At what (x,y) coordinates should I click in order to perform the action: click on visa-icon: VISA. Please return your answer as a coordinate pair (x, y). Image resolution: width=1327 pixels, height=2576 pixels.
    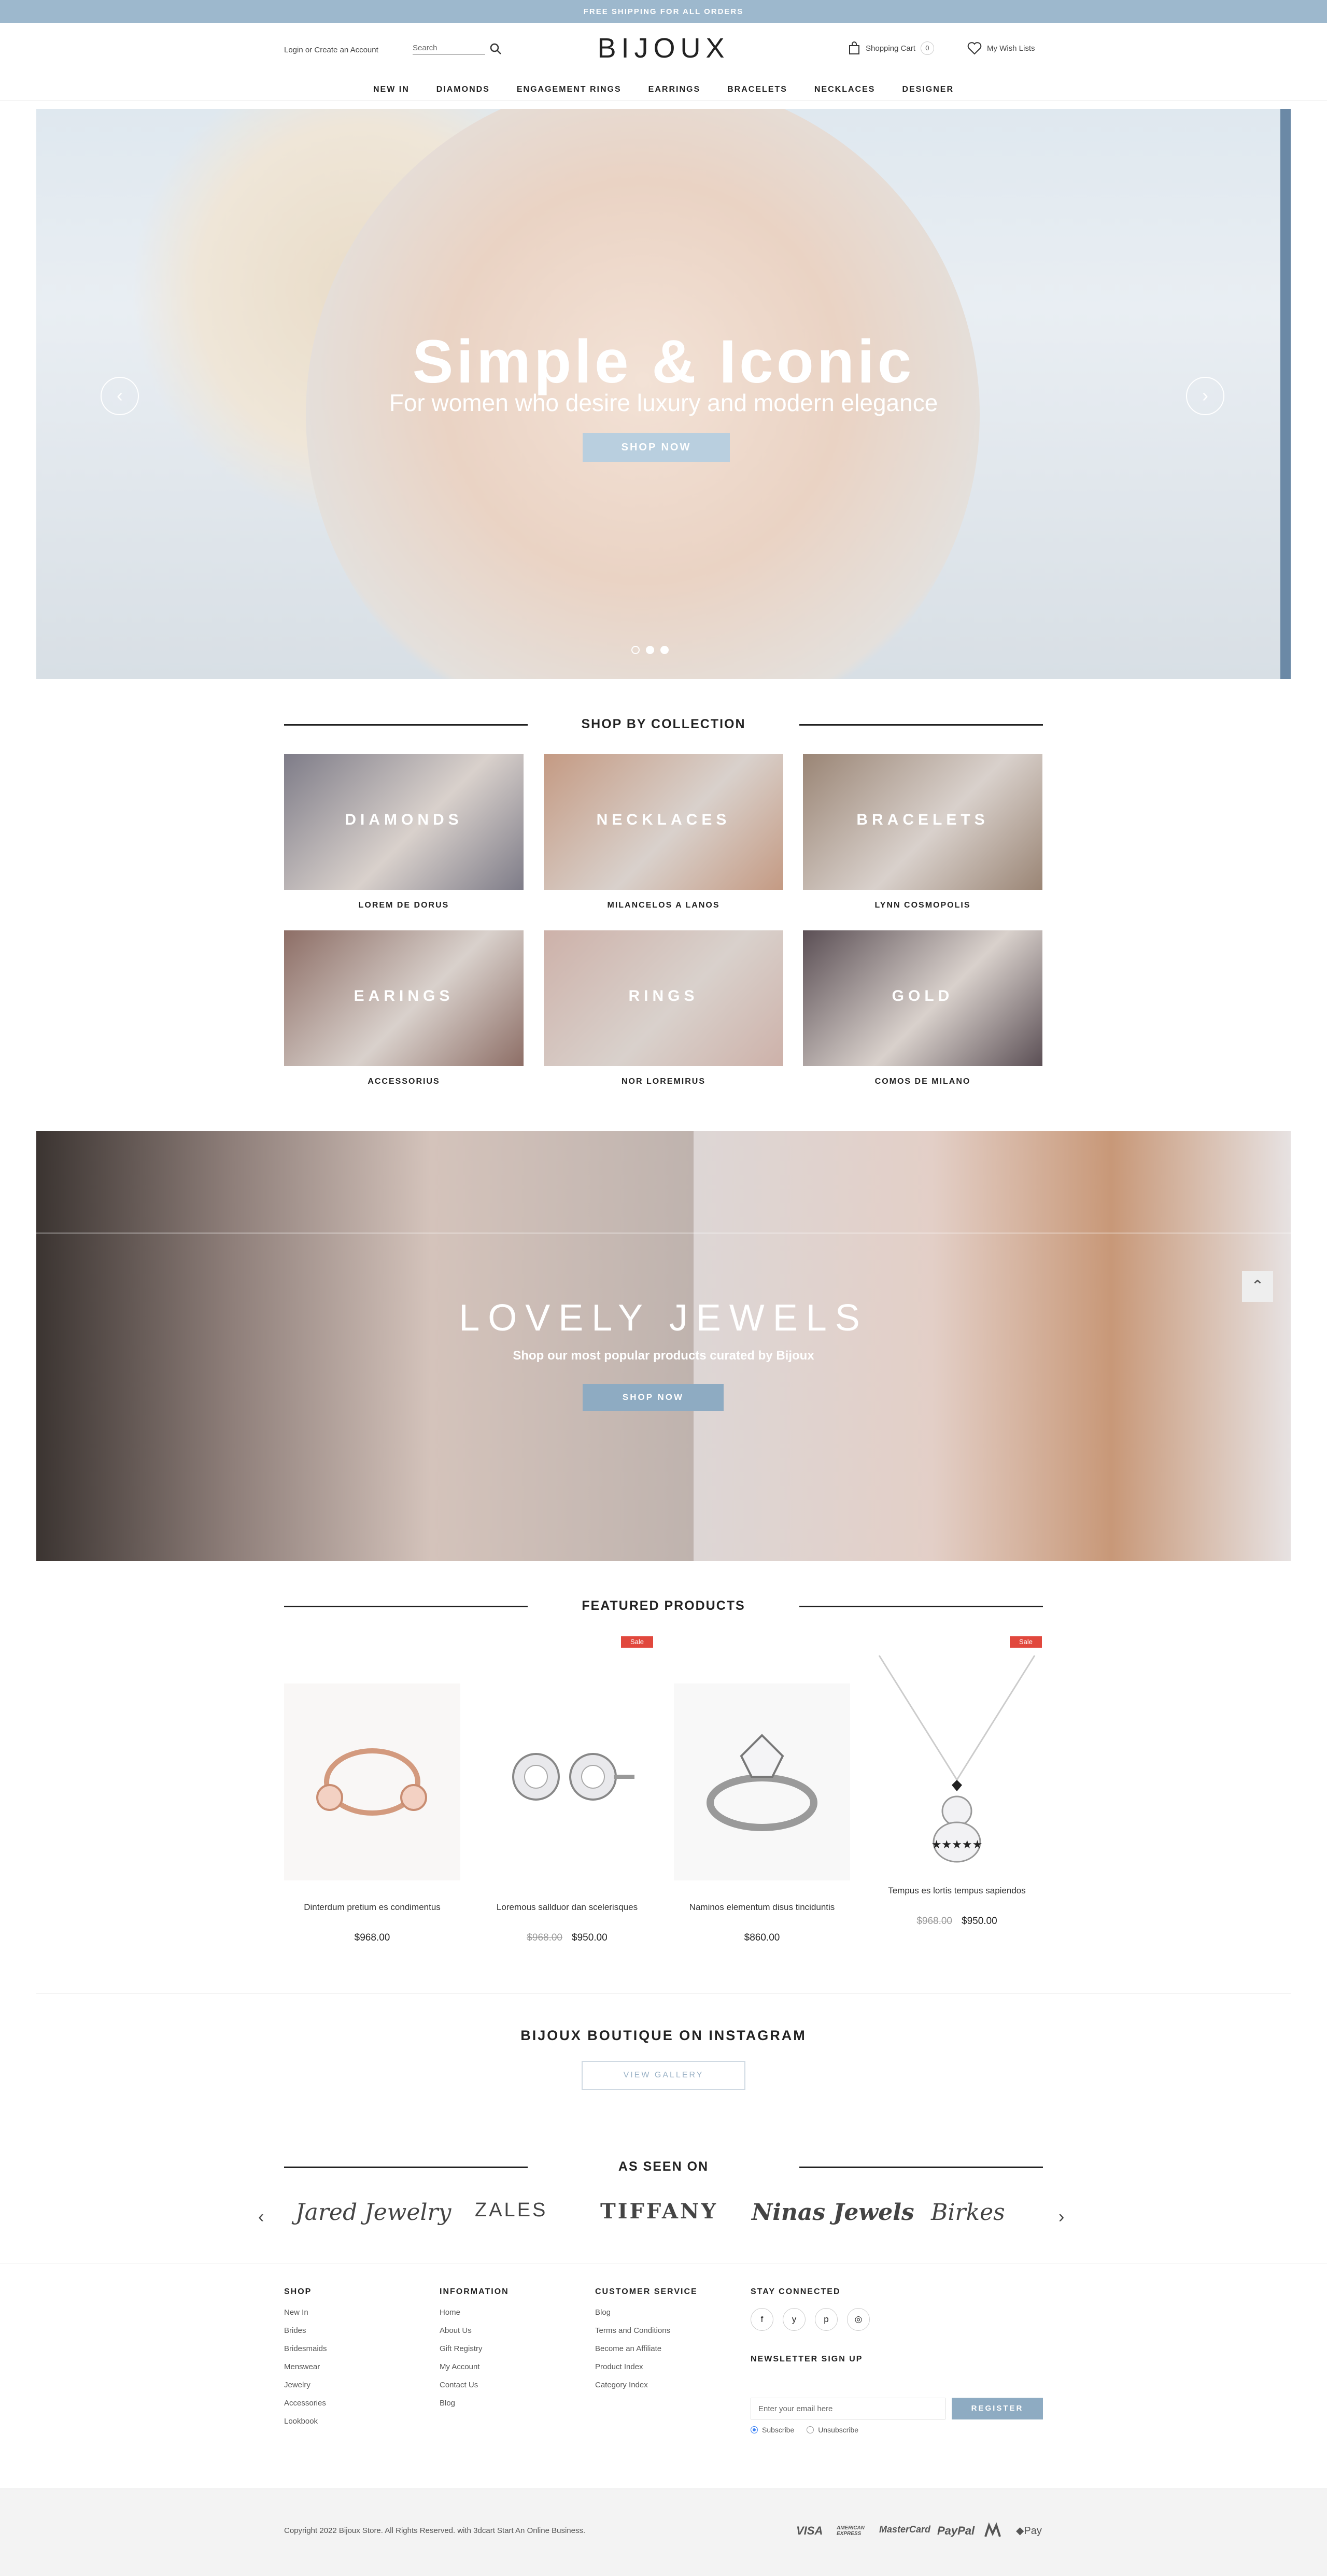
    Looking at the image, I should click on (809, 2530).